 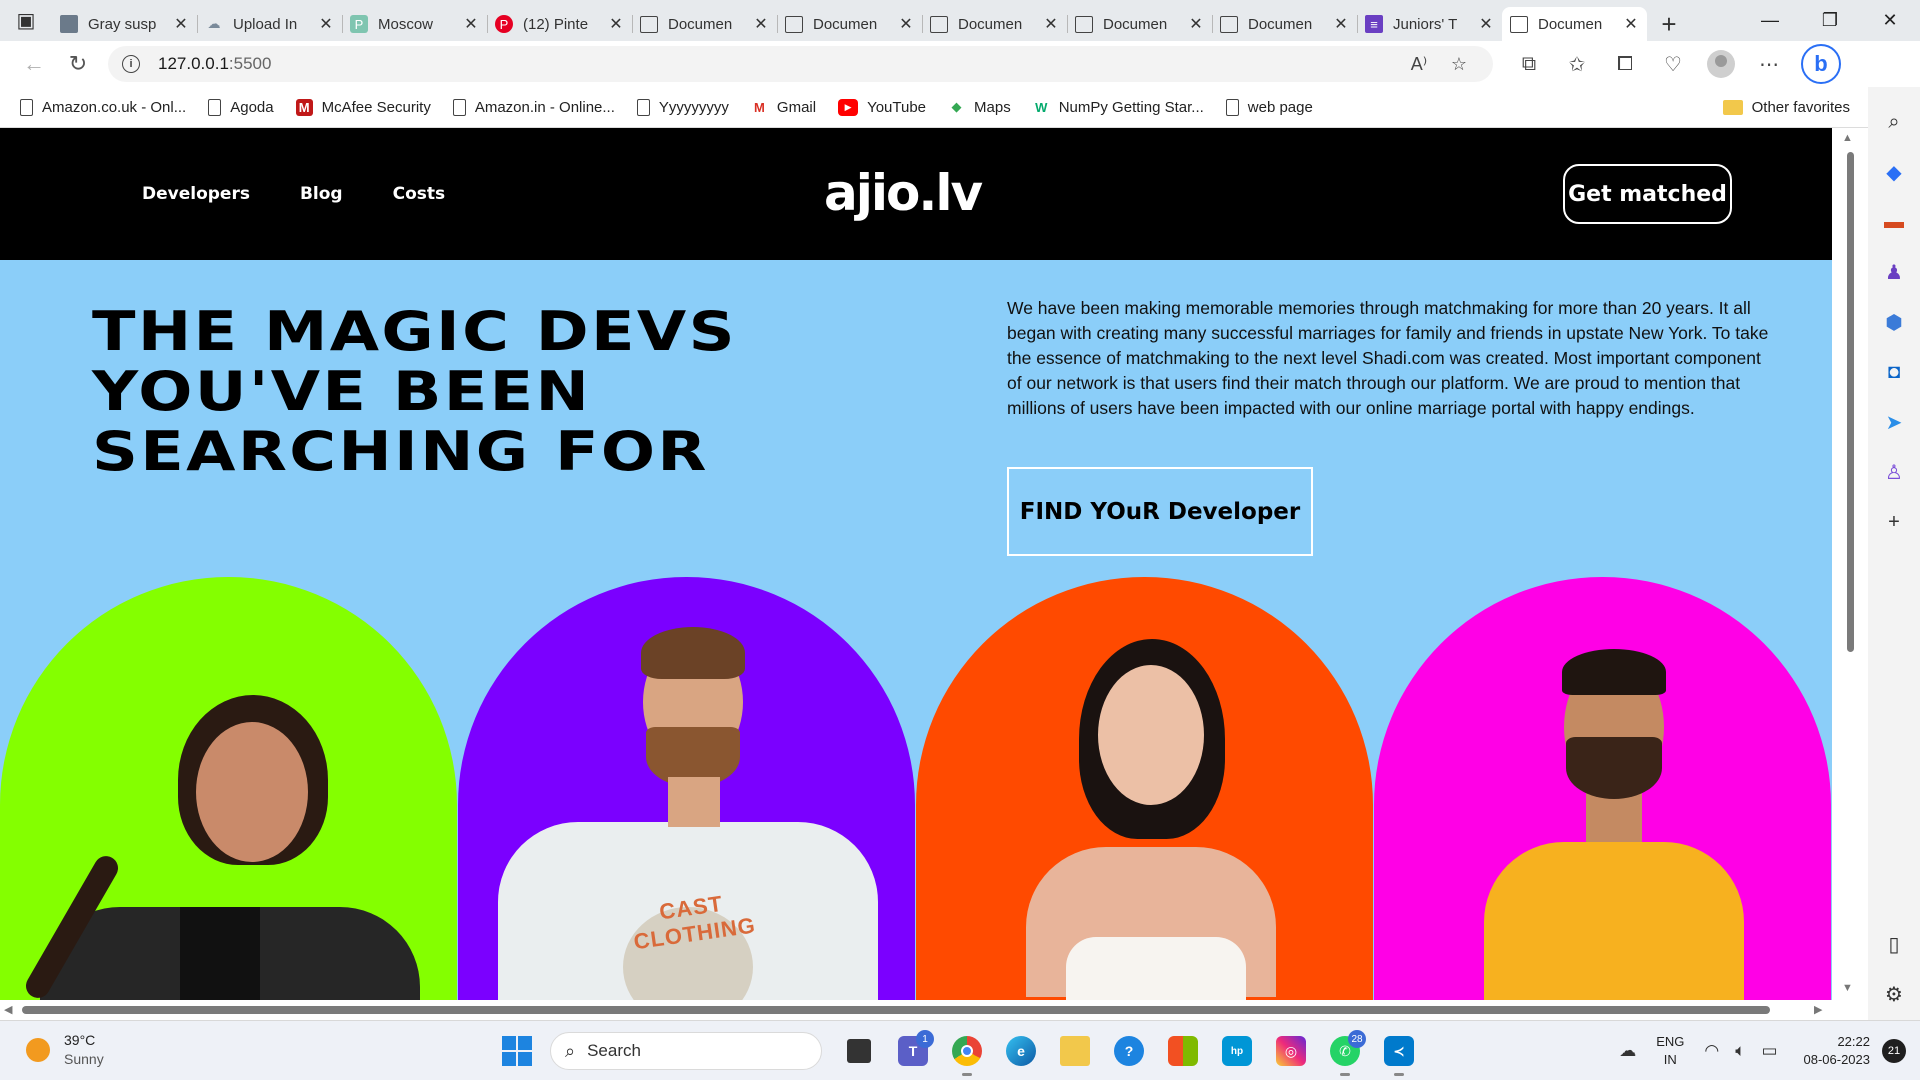 I want to click on edge-icon: e, so click(x=1021, y=1051).